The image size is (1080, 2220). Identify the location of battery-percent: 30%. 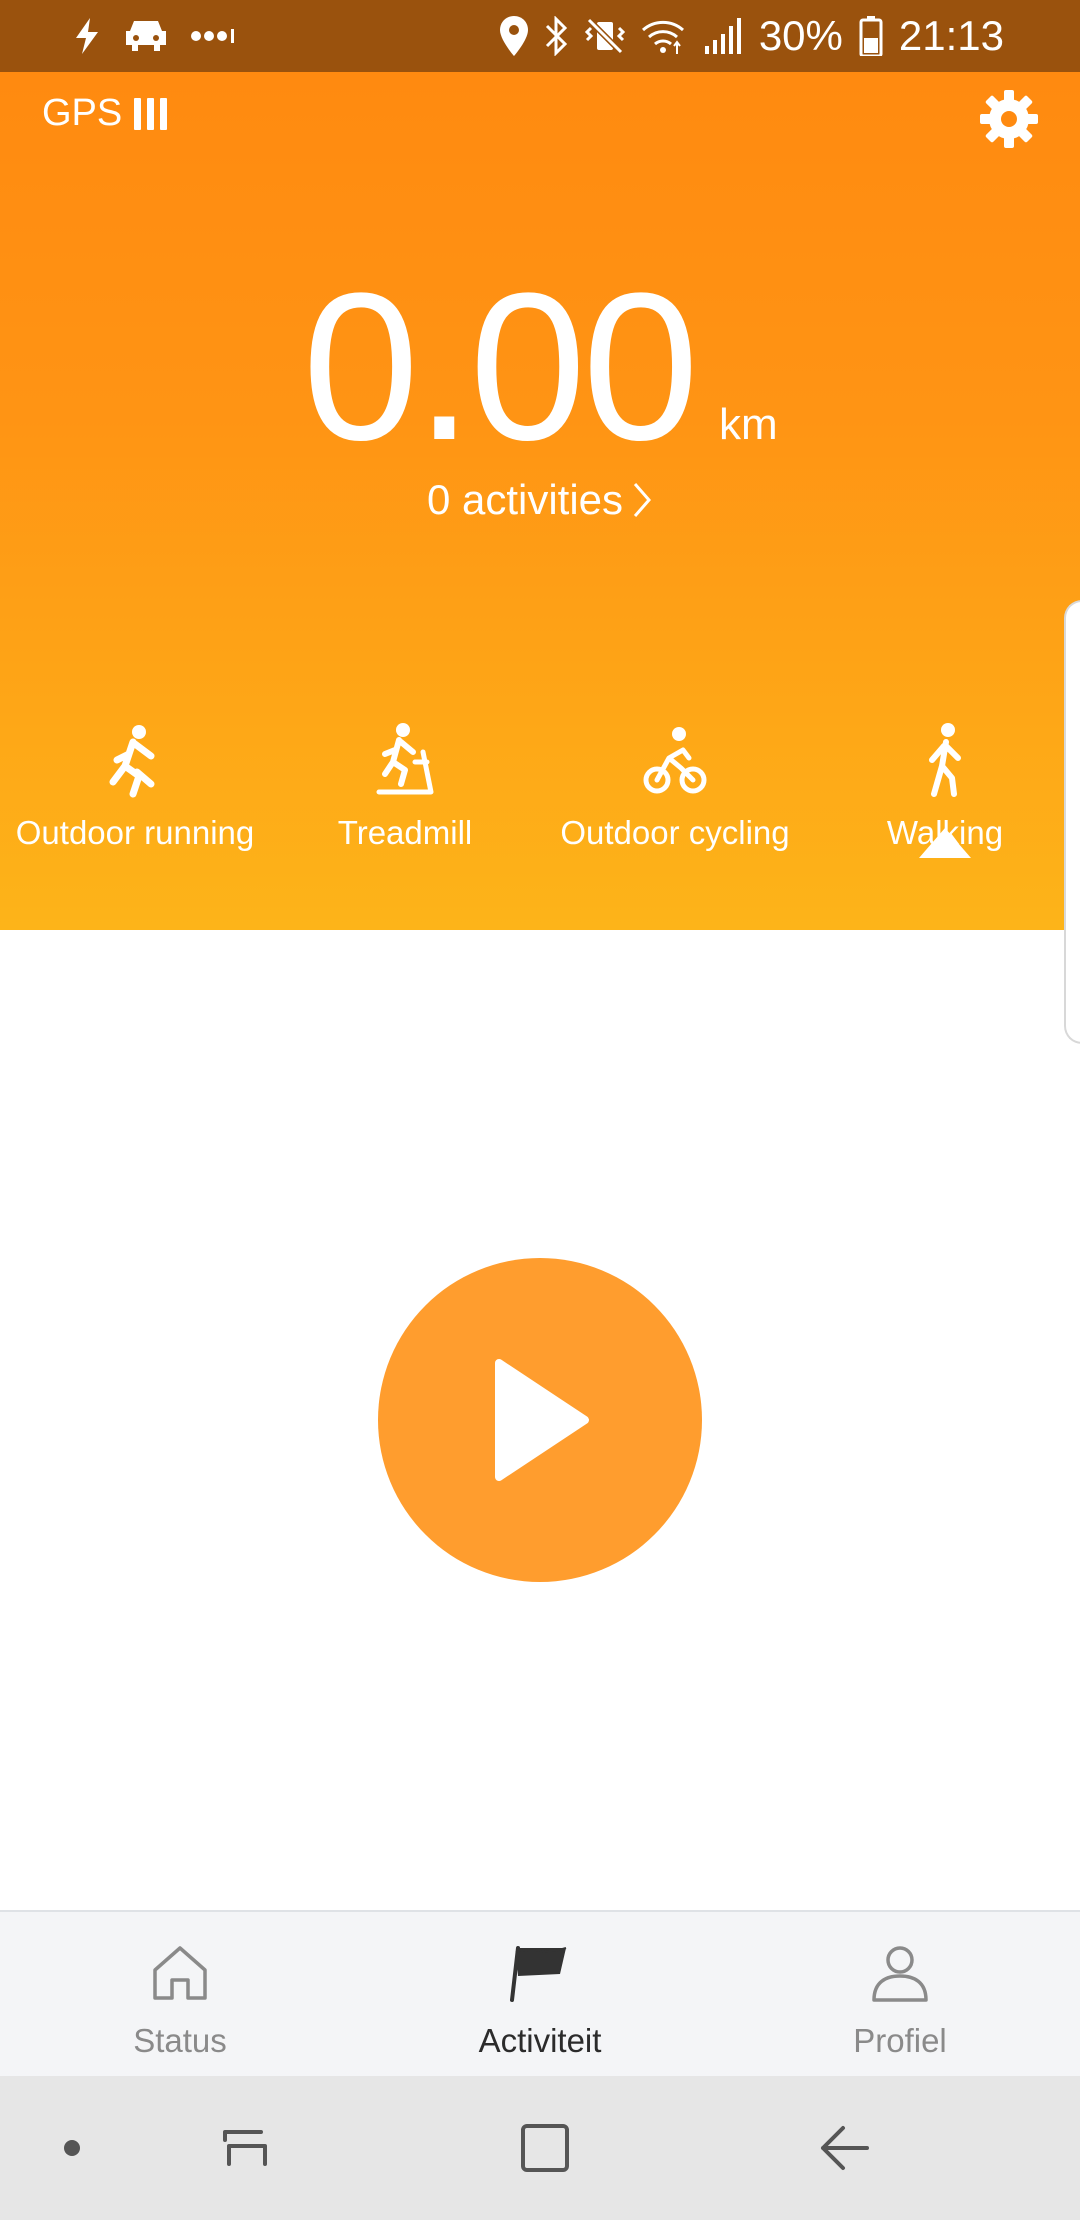
(800, 35).